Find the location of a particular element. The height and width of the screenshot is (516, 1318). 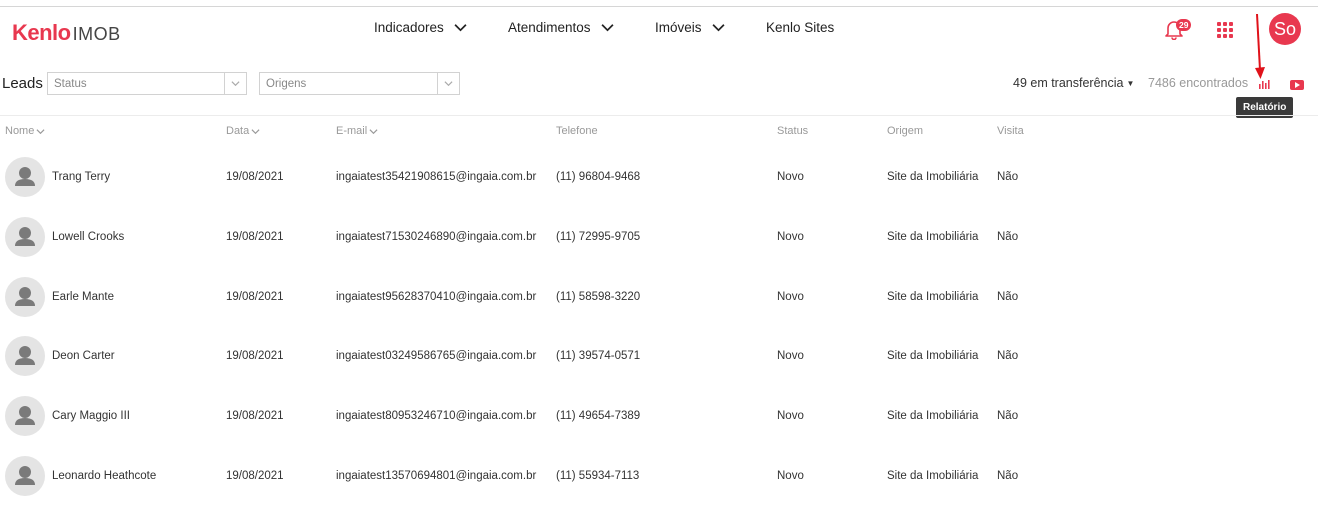

lead-email: ingaiatest35421908615@ingaia.com.br is located at coordinates (436, 177).